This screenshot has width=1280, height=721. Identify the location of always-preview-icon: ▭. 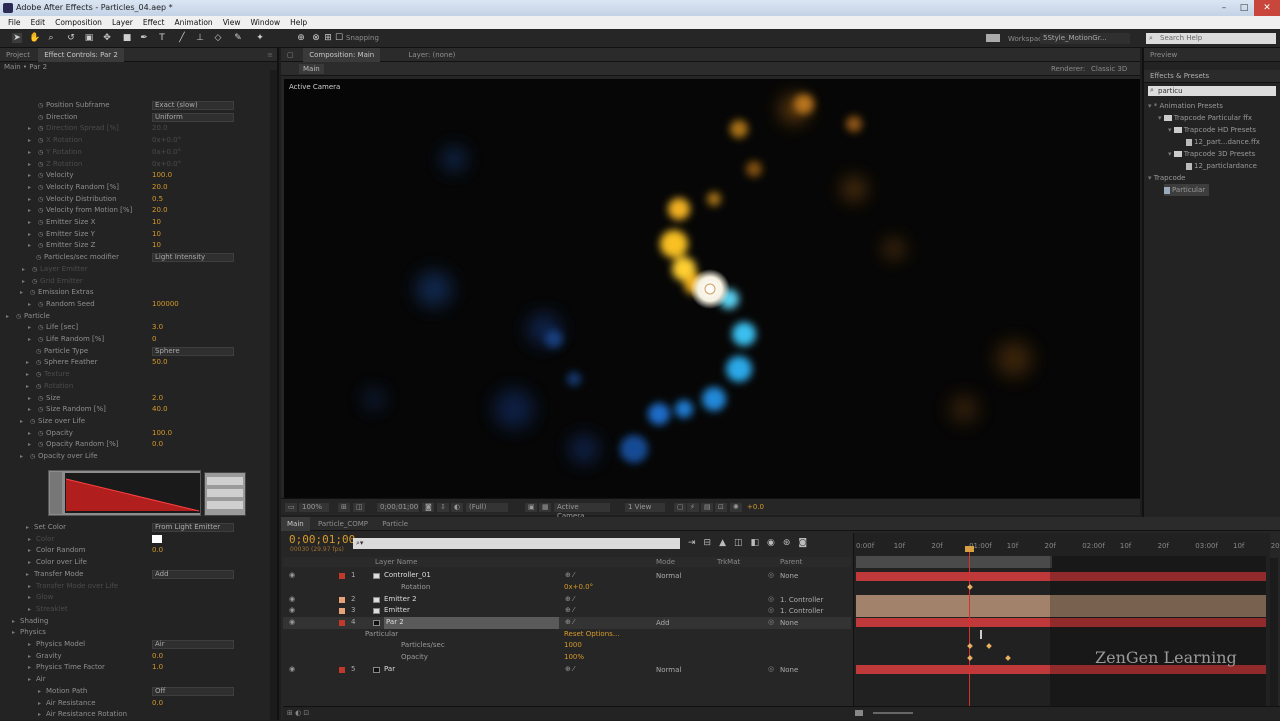
(291, 507).